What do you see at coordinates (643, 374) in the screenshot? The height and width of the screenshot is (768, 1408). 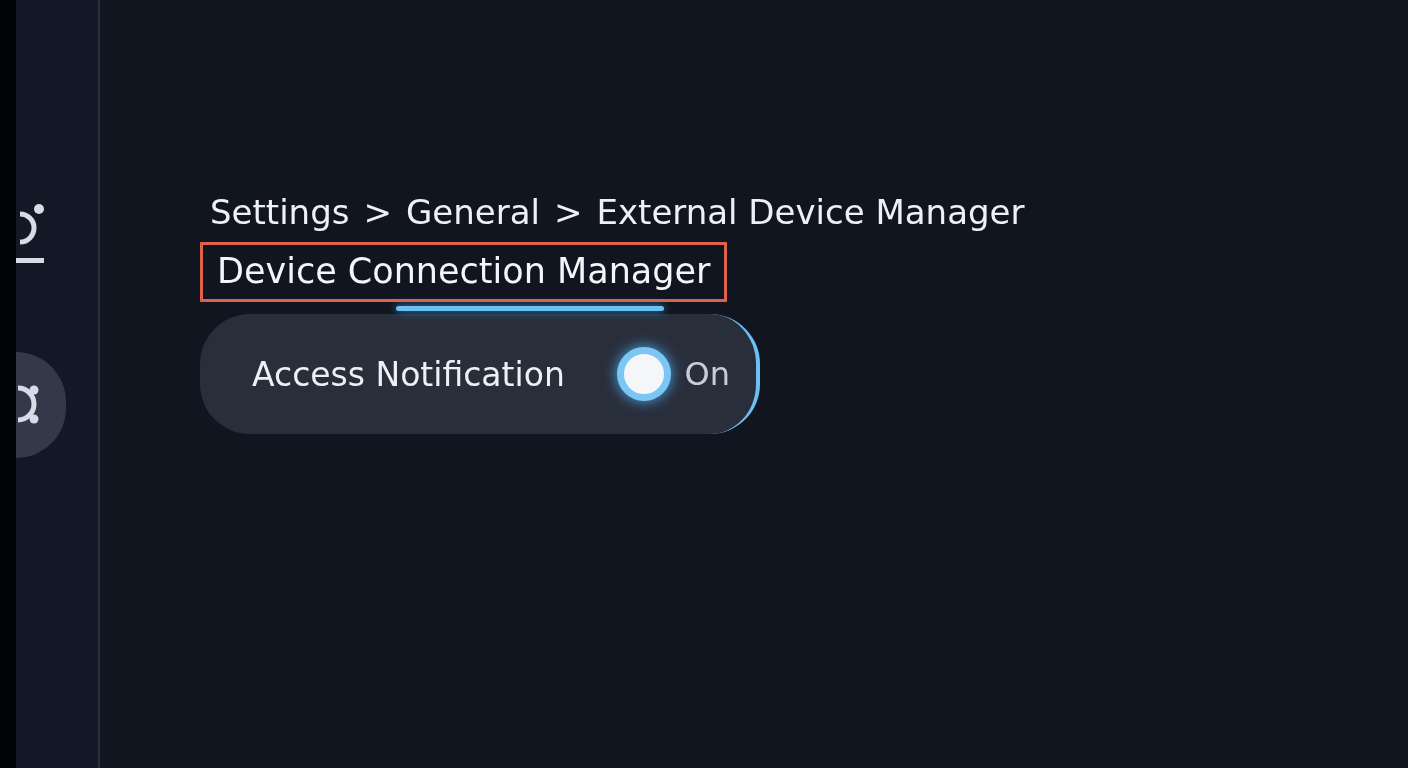 I see `toggle-switch` at bounding box center [643, 374].